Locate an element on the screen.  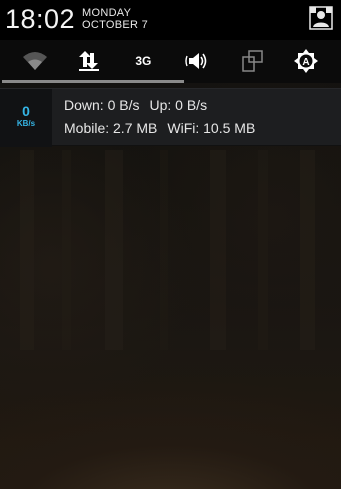
speed-unit: KB/s is located at coordinates (26, 123).